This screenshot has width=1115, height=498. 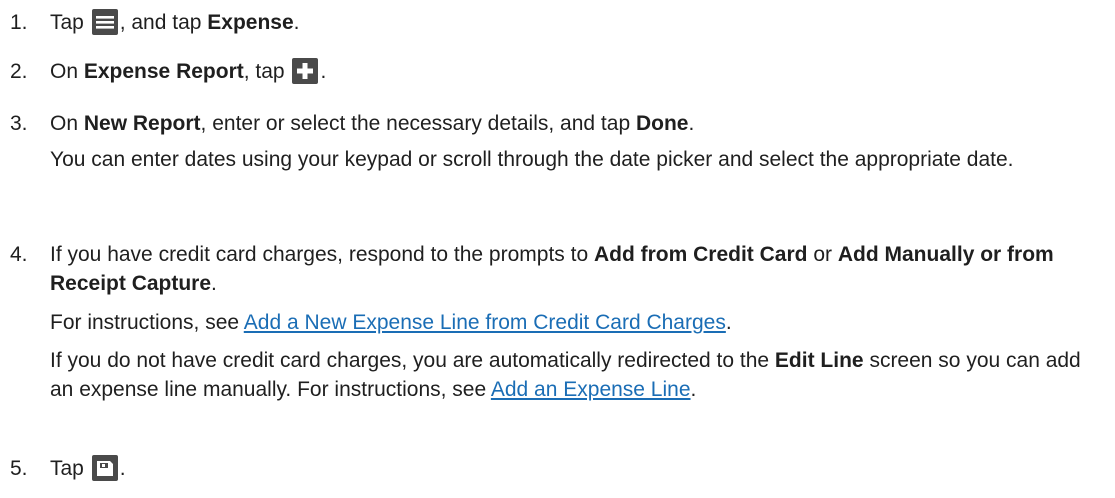 What do you see at coordinates (160, 22) in the screenshot?
I see `step-text: , and tap` at bounding box center [160, 22].